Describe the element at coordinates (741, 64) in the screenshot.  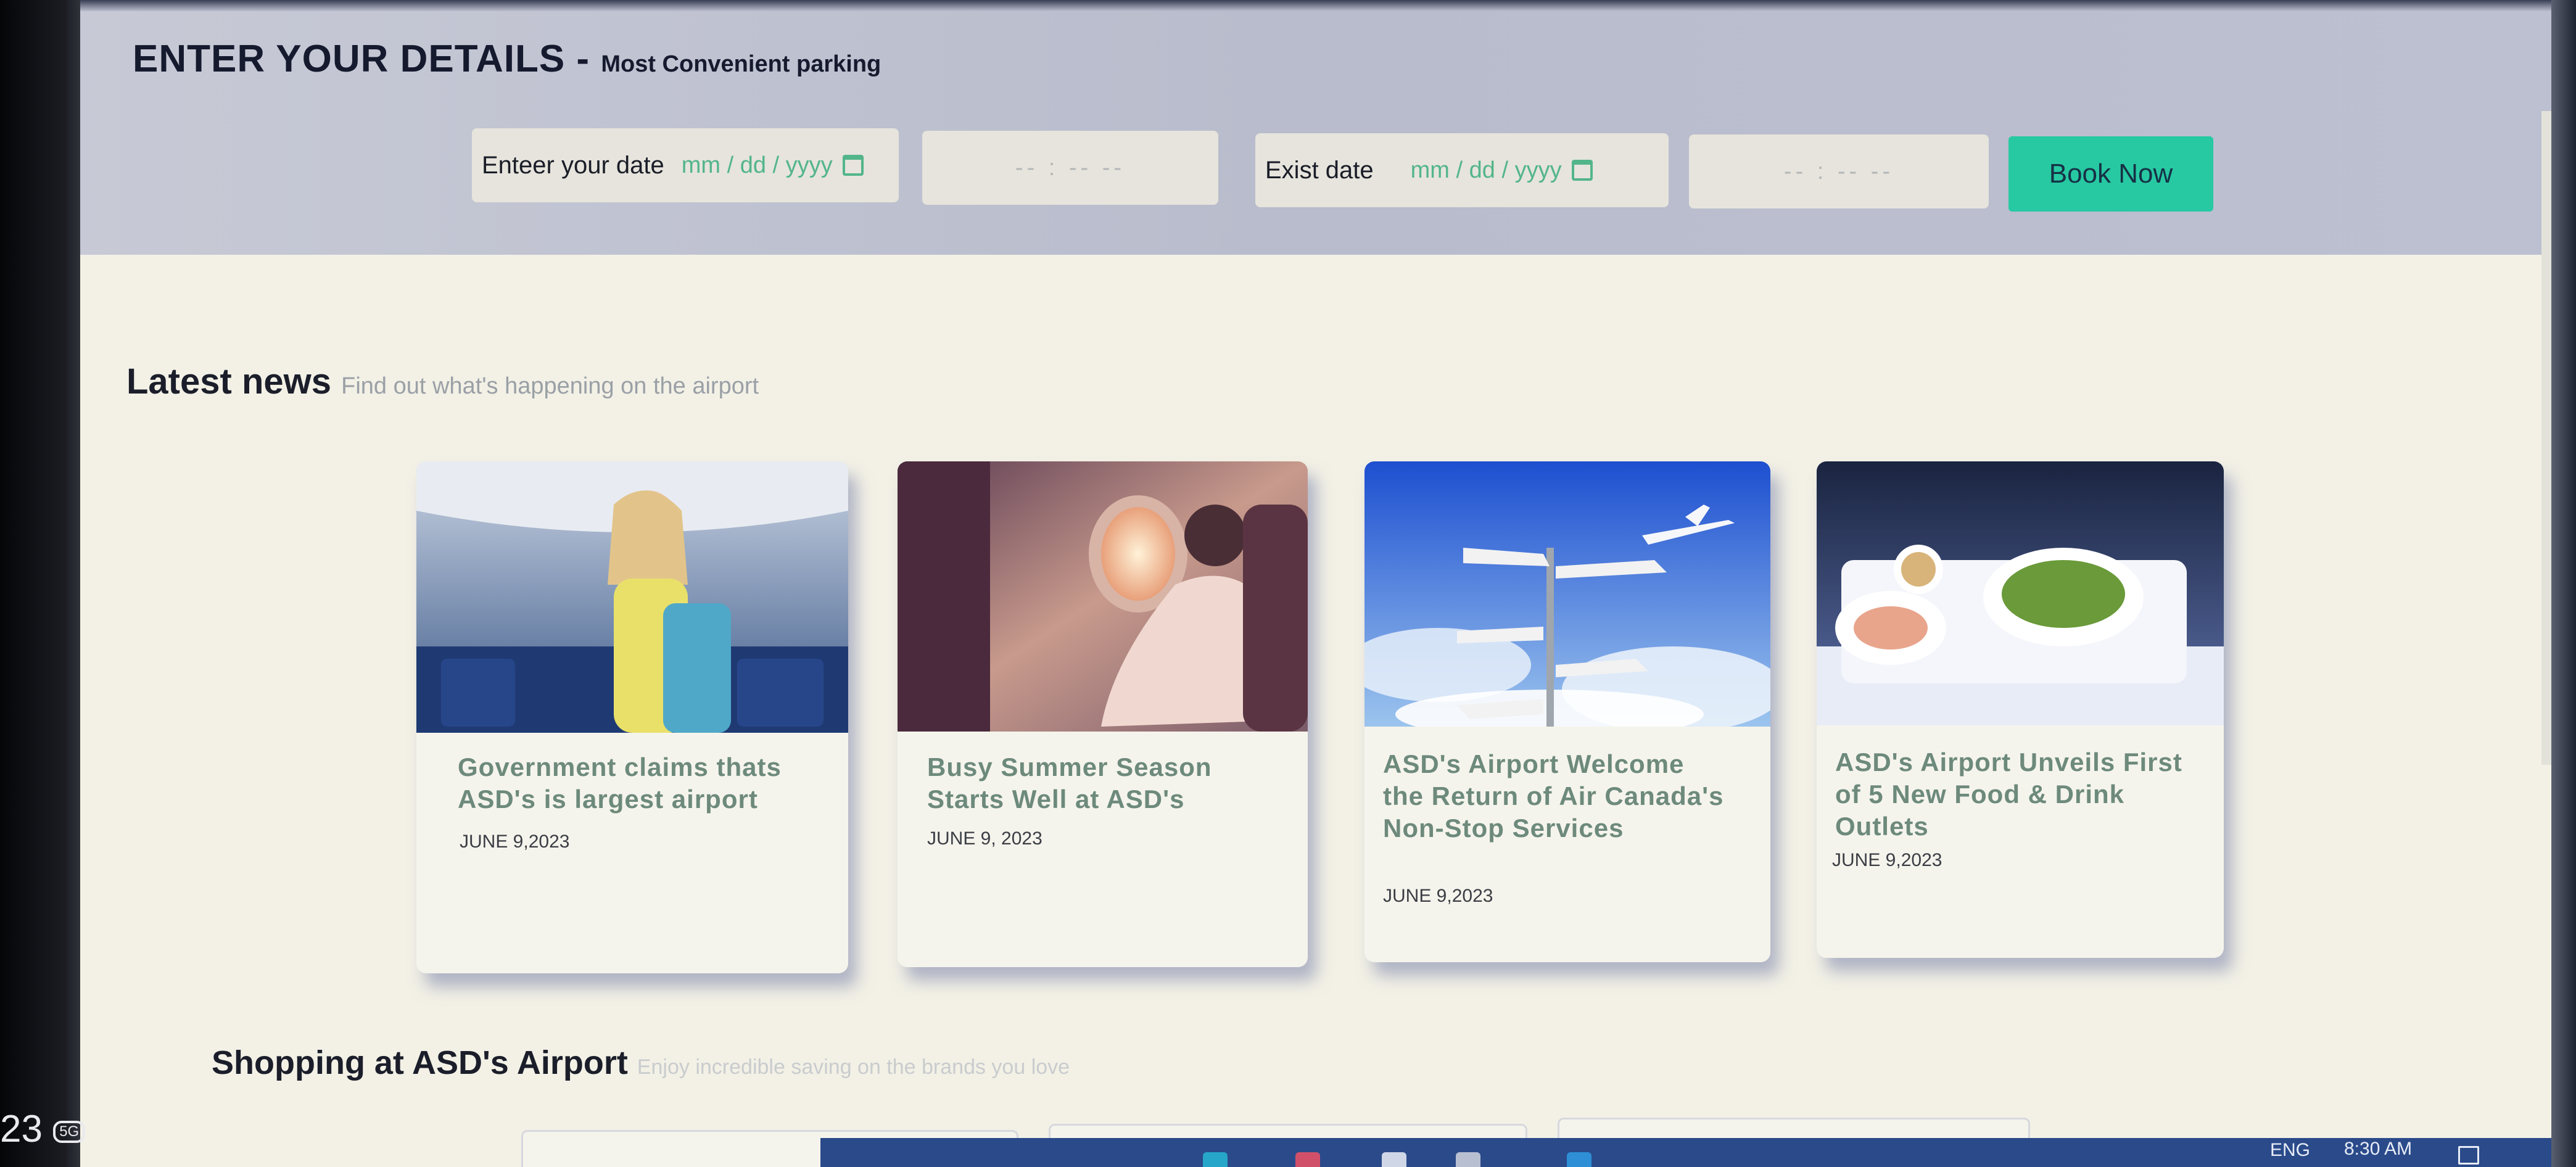
I see `booking-subtitle: Most Convenient parking` at that location.